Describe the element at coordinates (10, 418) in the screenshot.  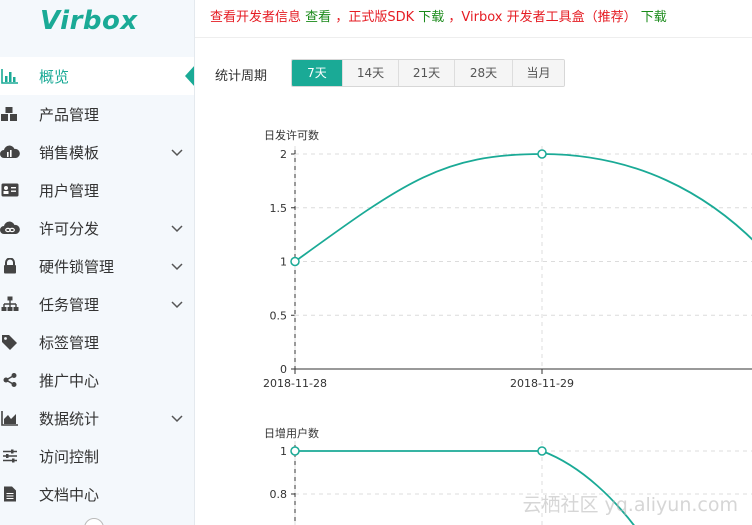
I see `area-chart-icon` at that location.